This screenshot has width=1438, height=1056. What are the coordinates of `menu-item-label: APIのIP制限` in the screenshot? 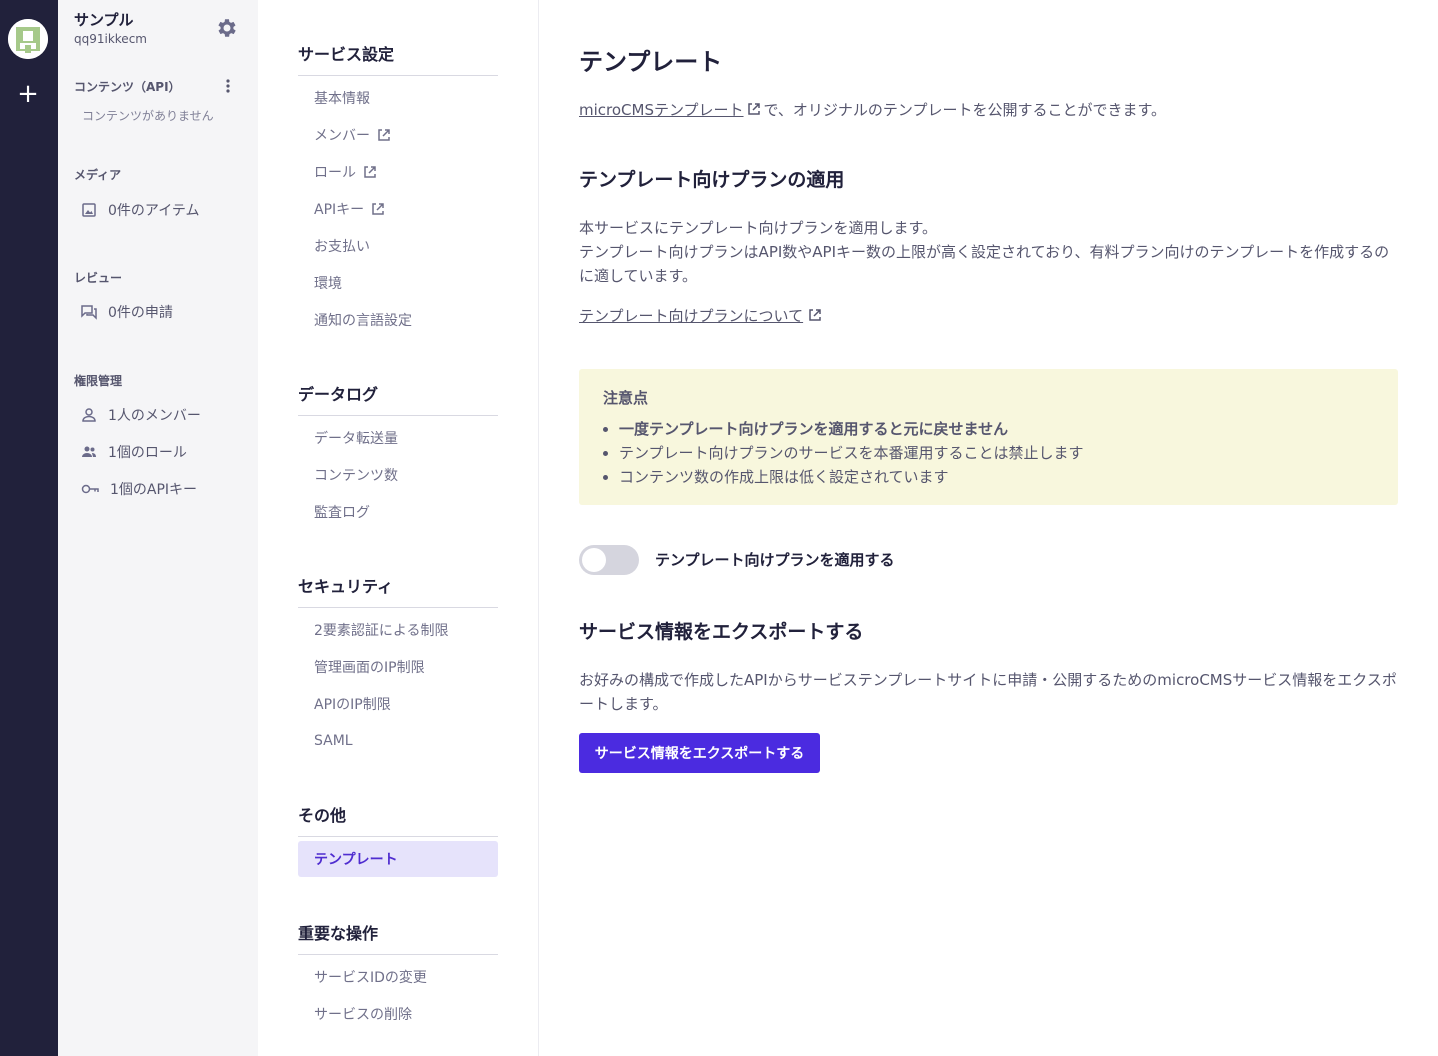 It's located at (352, 705).